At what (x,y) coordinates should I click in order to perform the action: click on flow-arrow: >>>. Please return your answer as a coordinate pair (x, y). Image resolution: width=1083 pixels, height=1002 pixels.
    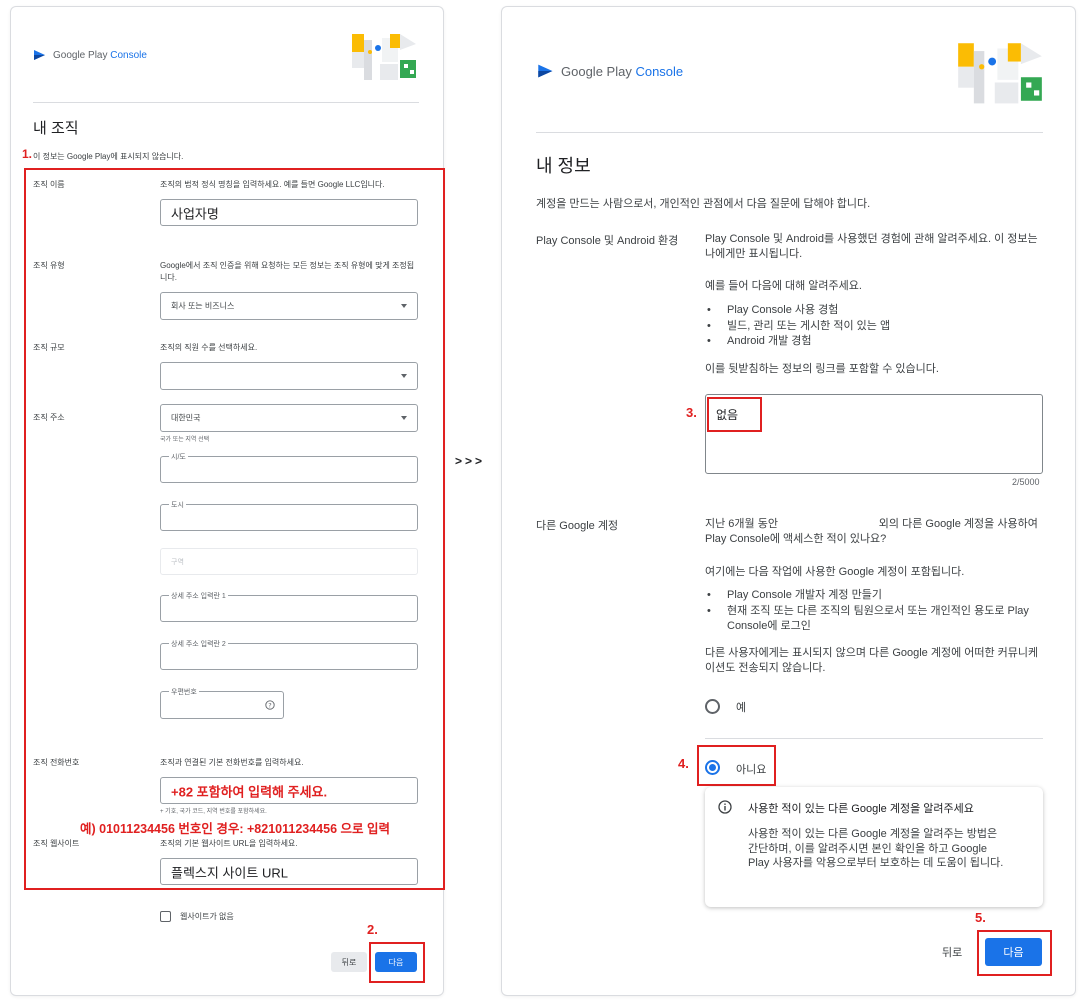
    Looking at the image, I should click on (470, 461).